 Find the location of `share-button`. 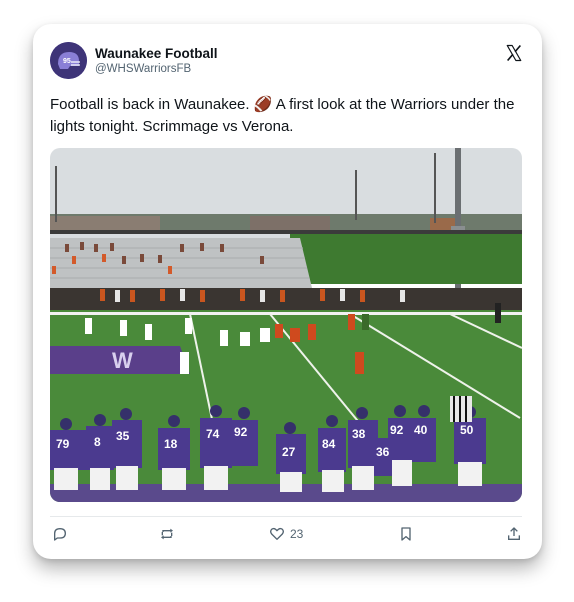

share-button is located at coordinates (514, 534).